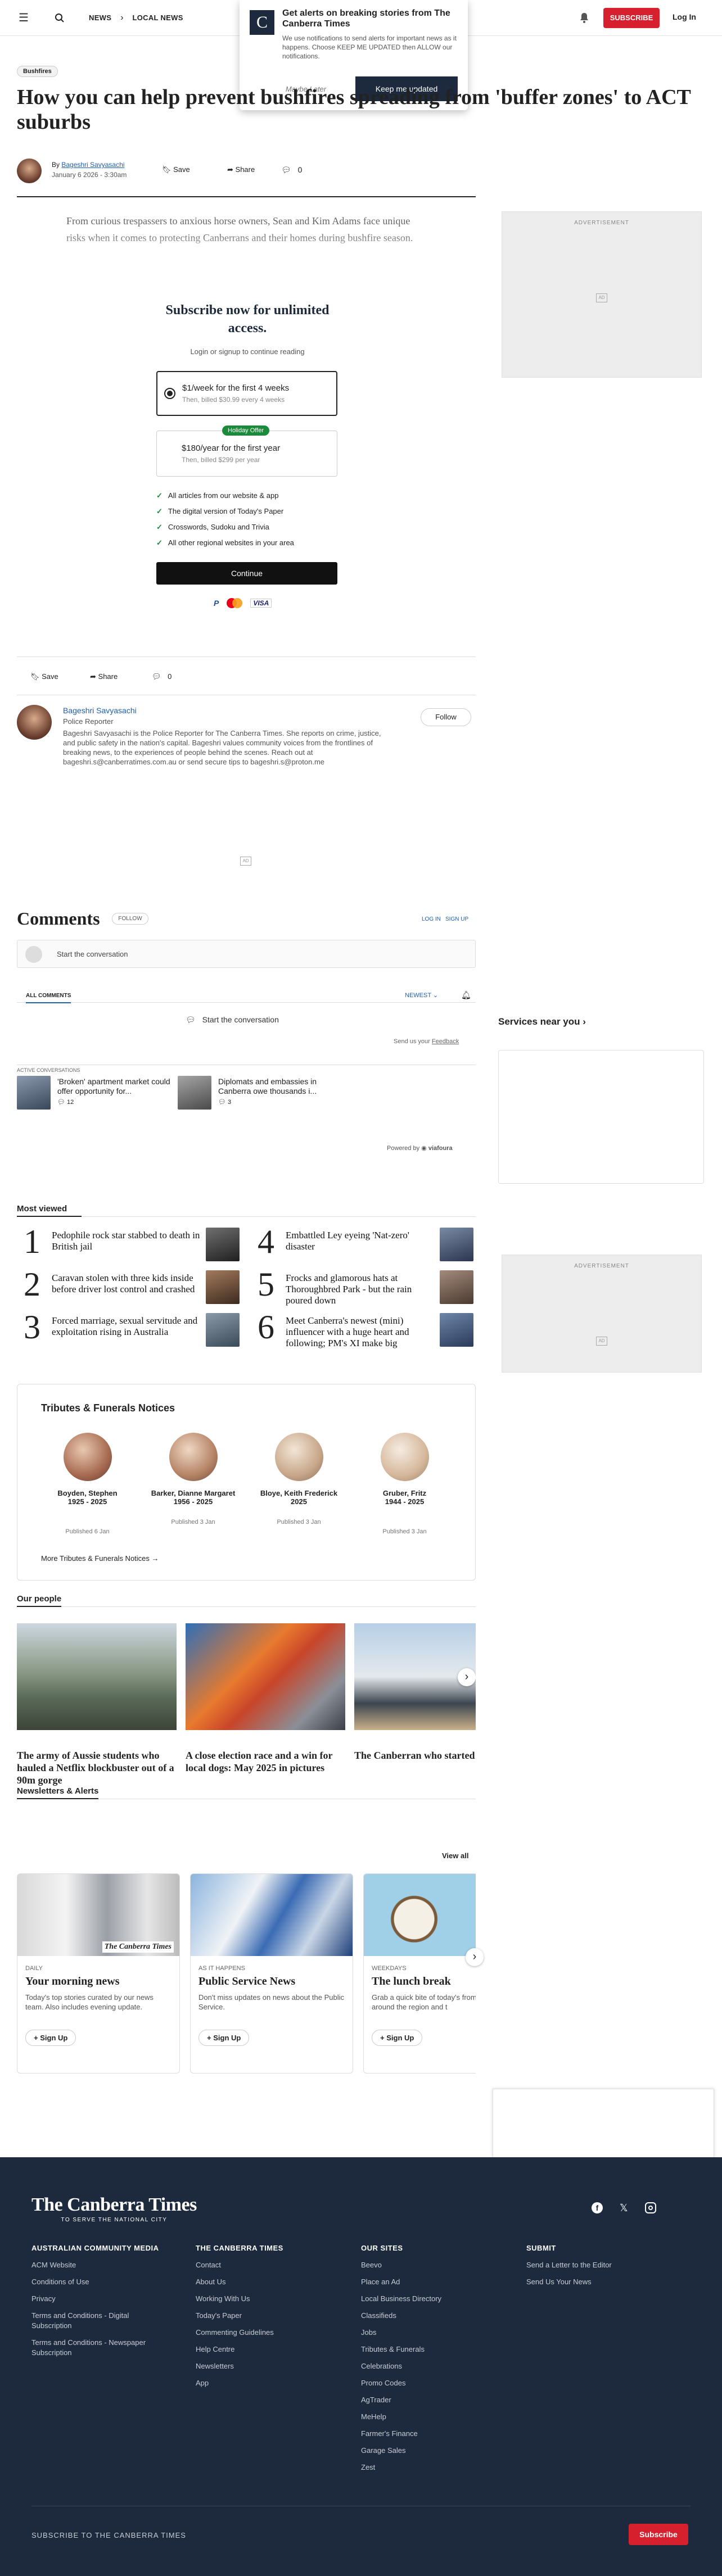 The height and width of the screenshot is (2576, 722). I want to click on author-name-link: Bageshri Savyasachi, so click(100, 711).